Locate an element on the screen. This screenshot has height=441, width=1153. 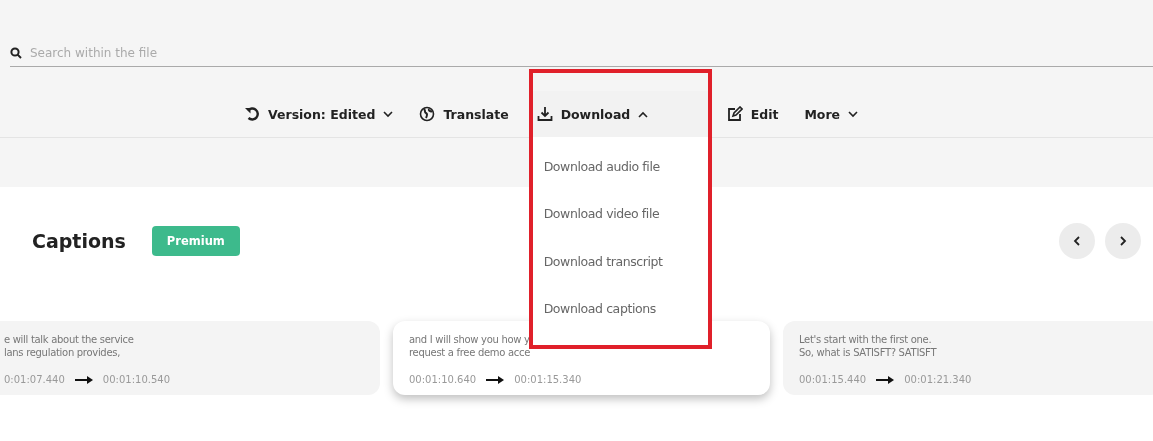
search-icon is located at coordinates (16, 53).